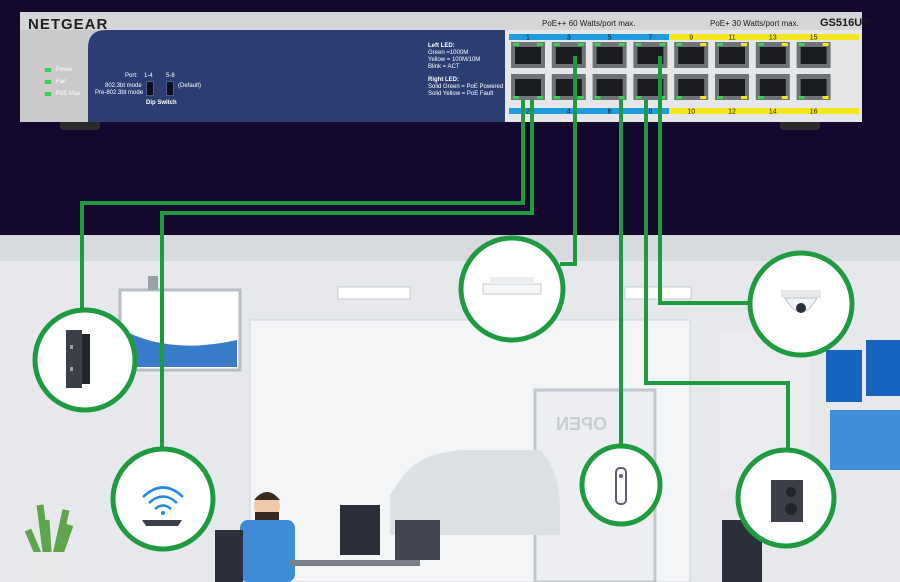 The image size is (900, 582). I want to click on port-number-top: 1, so click(528, 38).